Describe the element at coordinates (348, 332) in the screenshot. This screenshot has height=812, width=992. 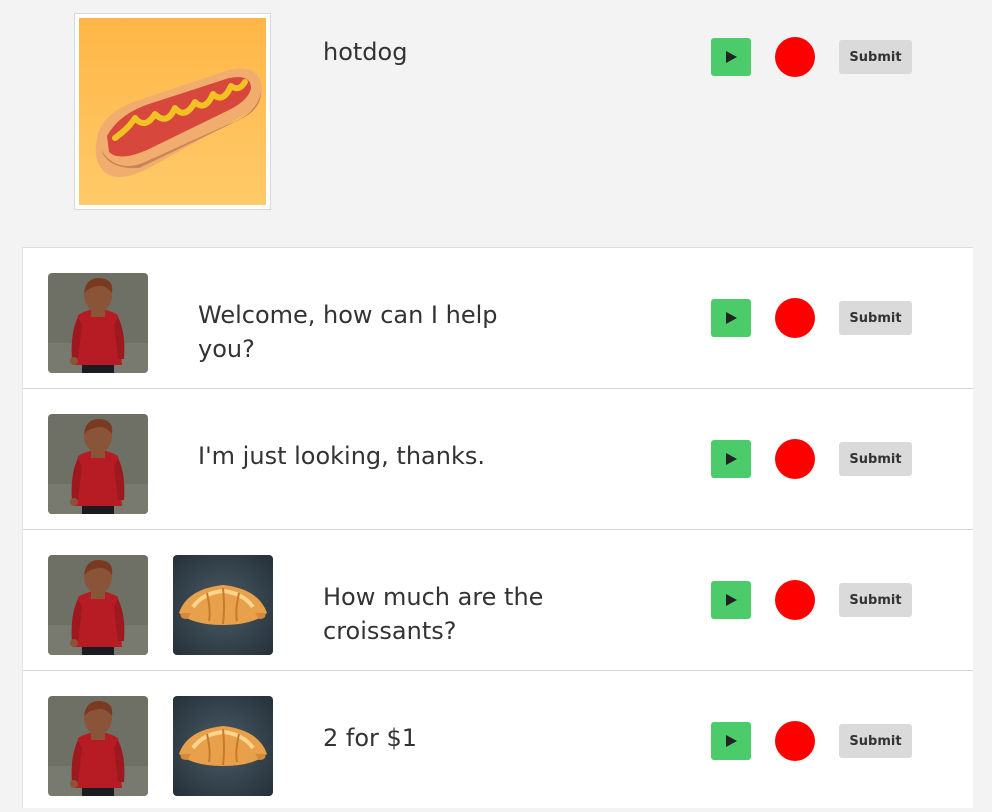
I see `dialogue-line: Welcome, how can I help you?` at that location.